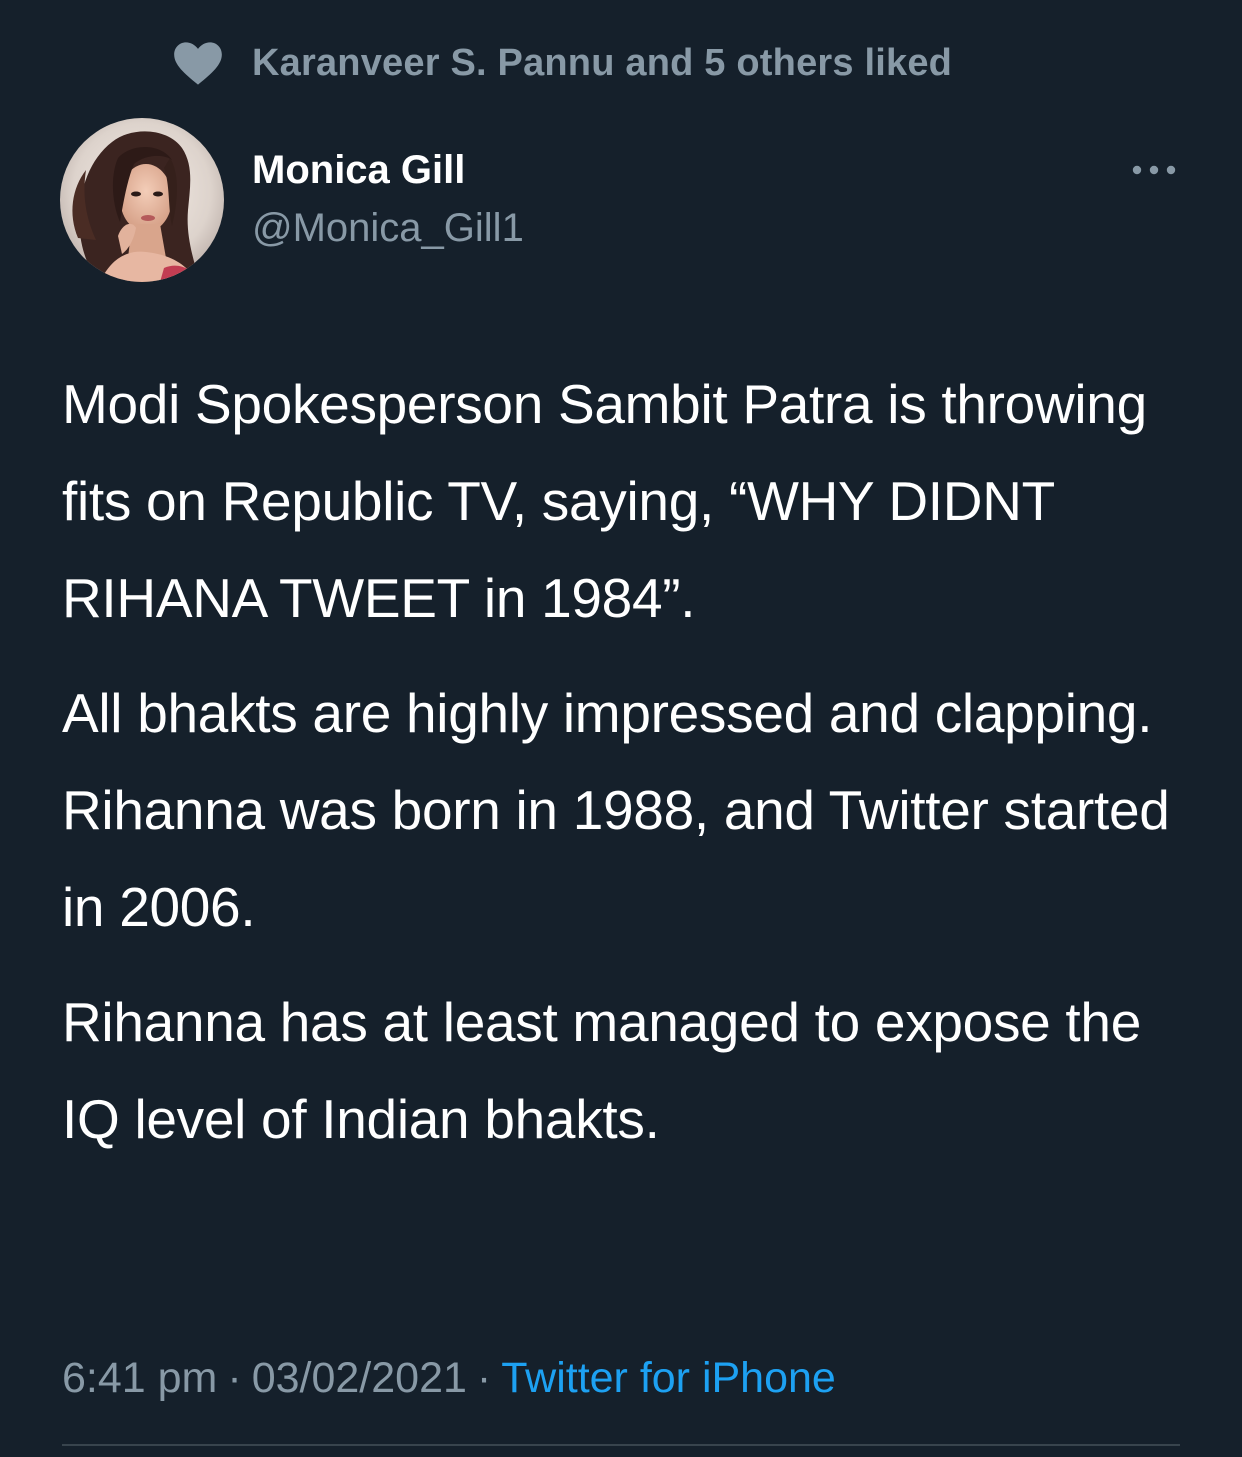 The height and width of the screenshot is (1457, 1242). What do you see at coordinates (602, 62) in the screenshot?
I see `social-context-text: Karanveer S. Pannu and 5 others liked` at bounding box center [602, 62].